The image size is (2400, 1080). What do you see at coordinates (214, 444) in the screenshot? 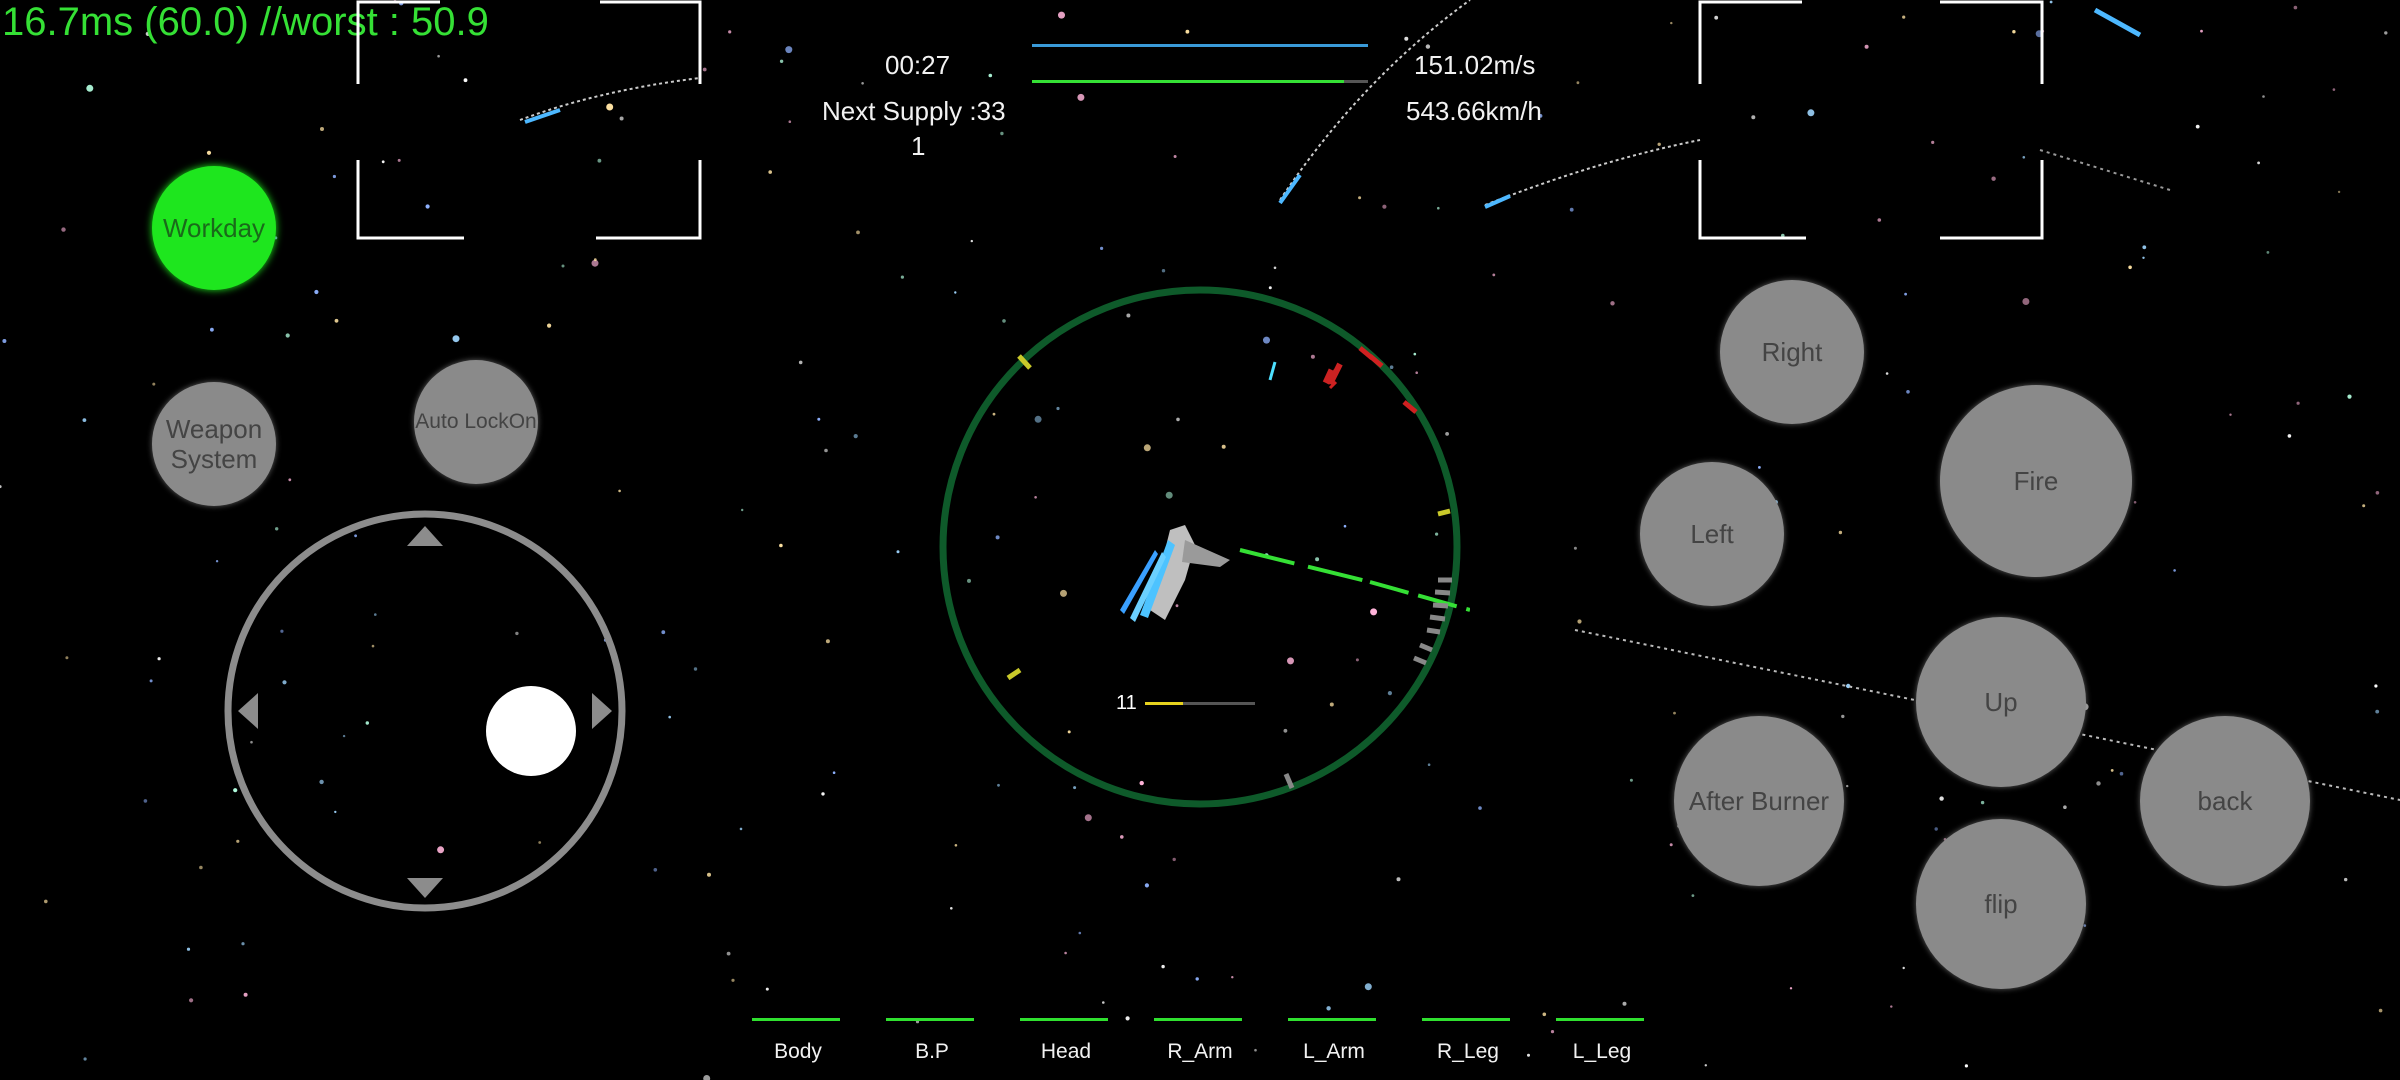
I see `weapon-system-button: Weapon System` at bounding box center [214, 444].